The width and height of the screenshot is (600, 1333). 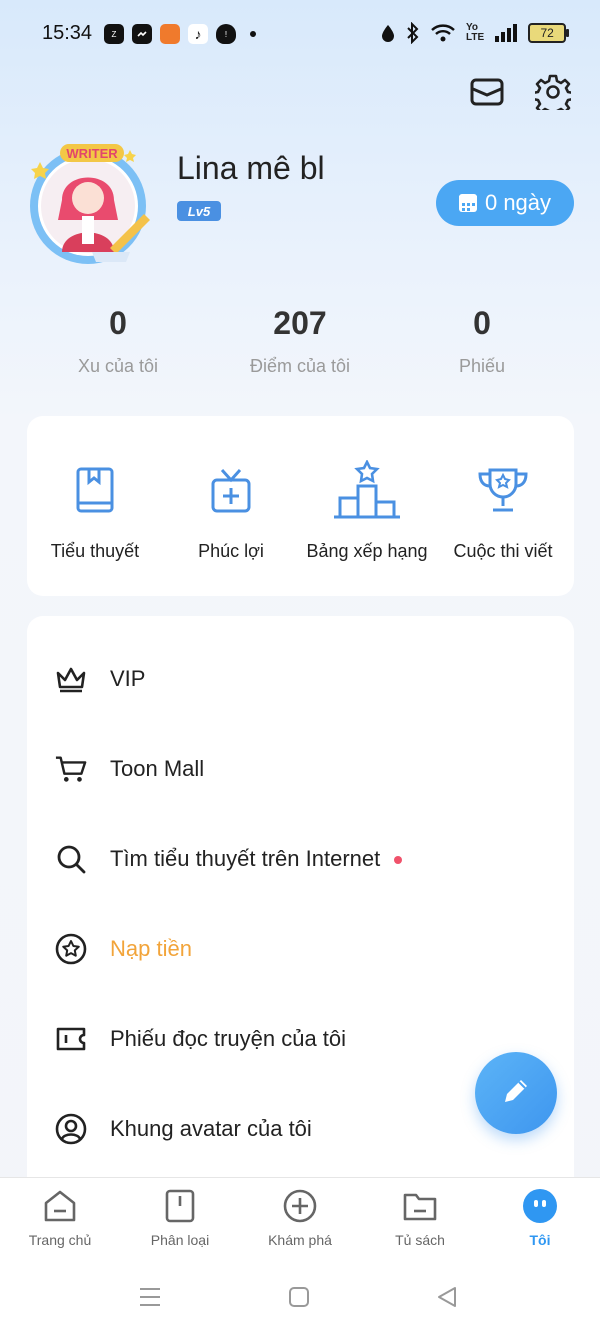 What do you see at coordinates (245, 858) in the screenshot?
I see `menu-label-text: Tìm tiểu thuyết trên Internet` at bounding box center [245, 858].